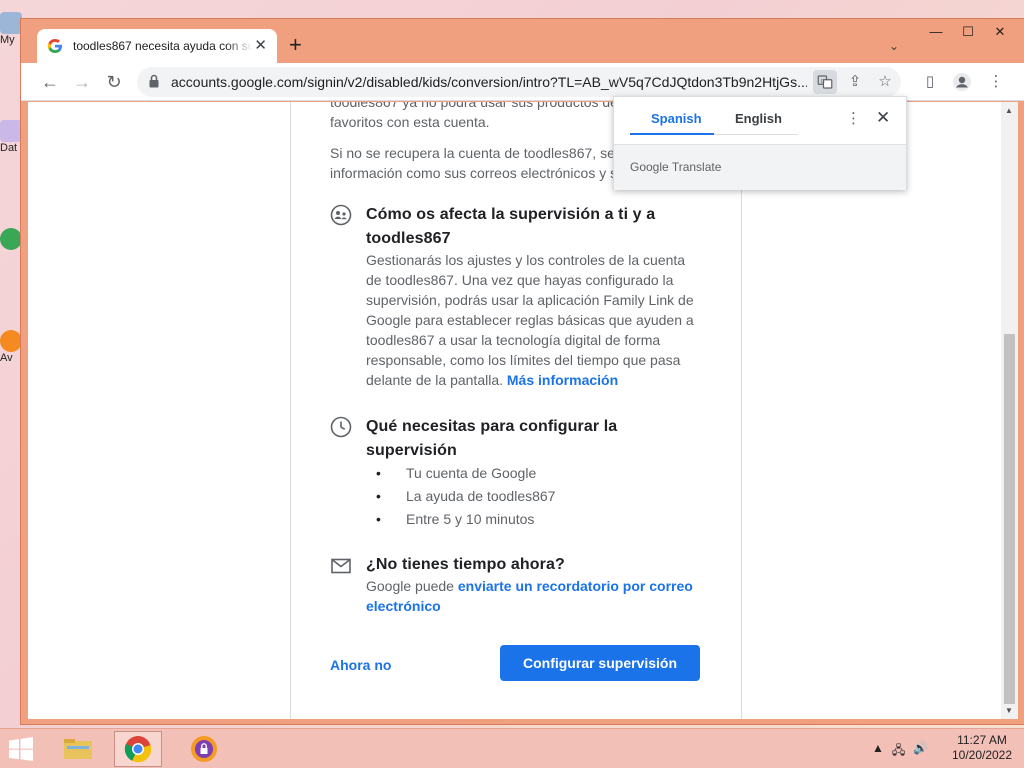 The image size is (1024, 768). What do you see at coordinates (460, 473) in the screenshot?
I see `list-item: Tu cuenta de Google` at bounding box center [460, 473].